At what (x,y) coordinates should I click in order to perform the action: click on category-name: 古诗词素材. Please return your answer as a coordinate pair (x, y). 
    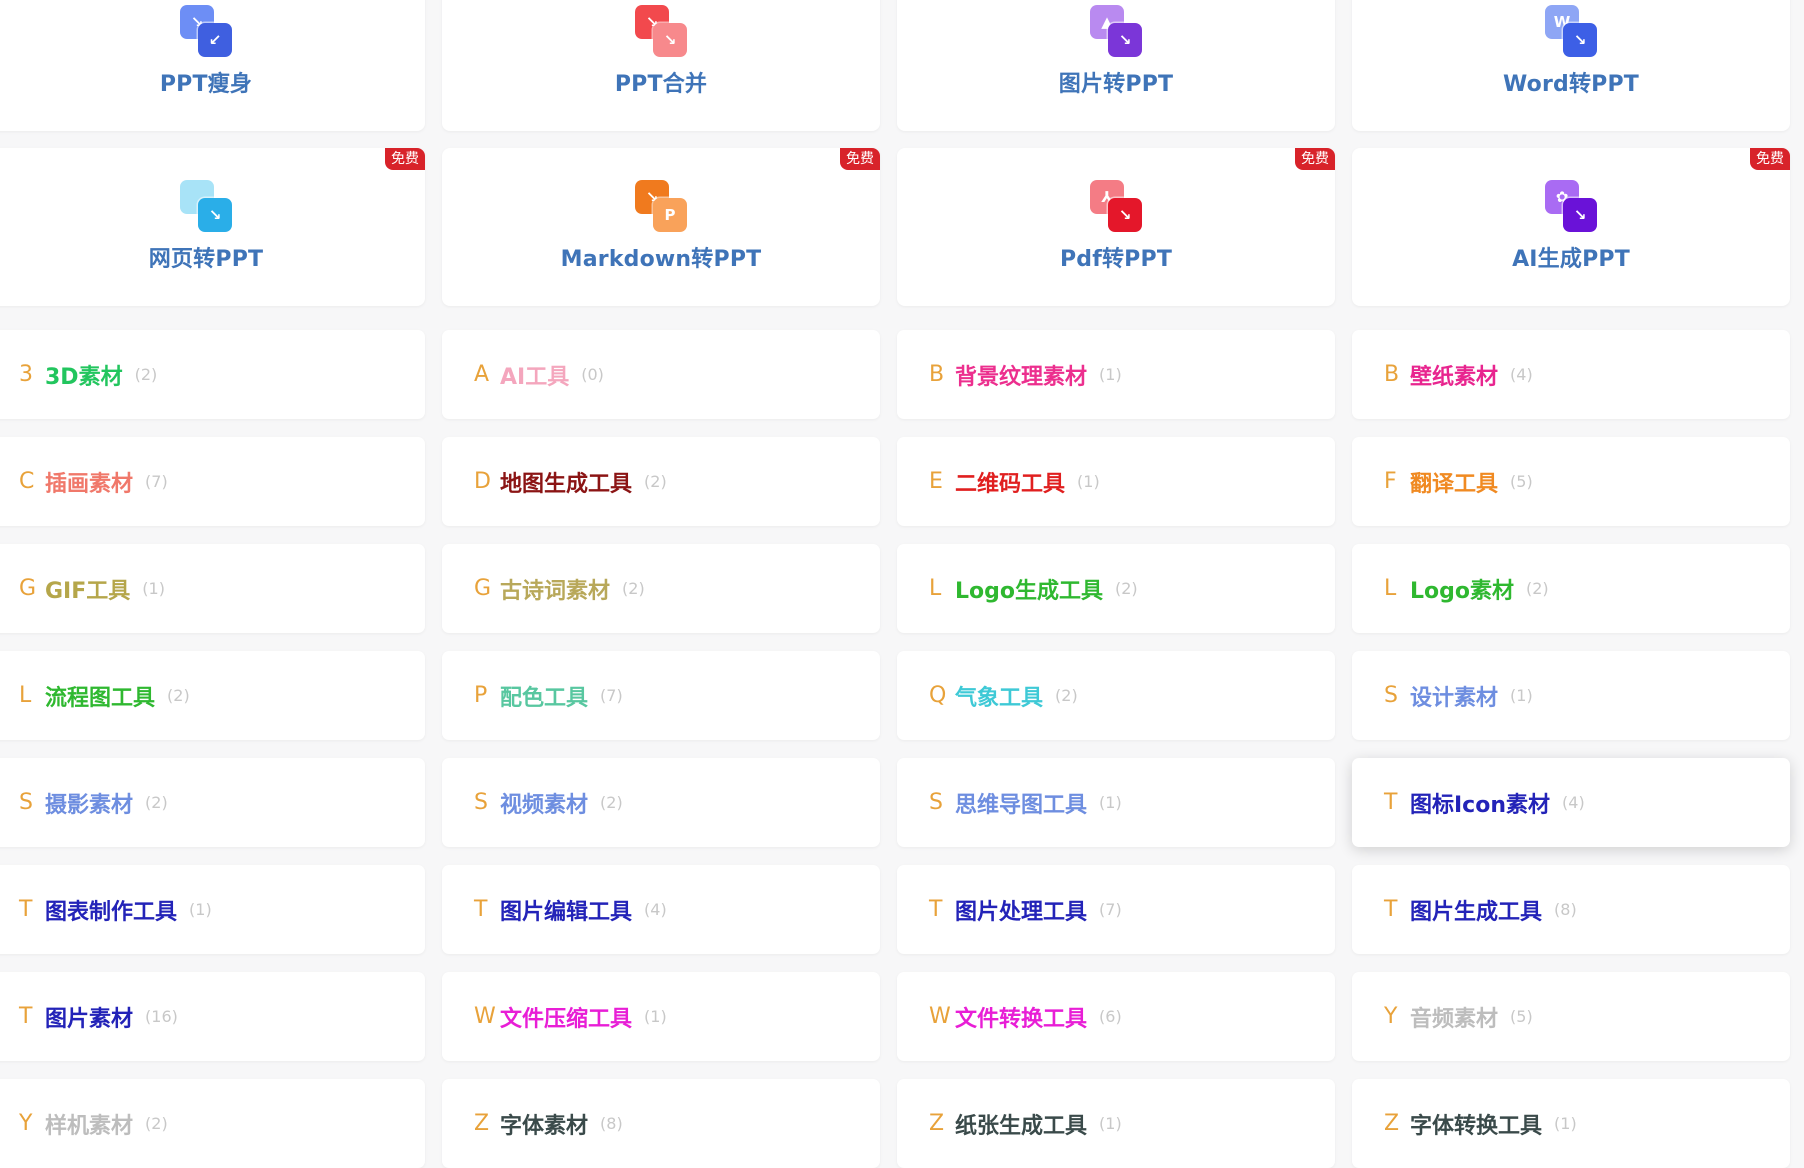
    Looking at the image, I should click on (555, 591).